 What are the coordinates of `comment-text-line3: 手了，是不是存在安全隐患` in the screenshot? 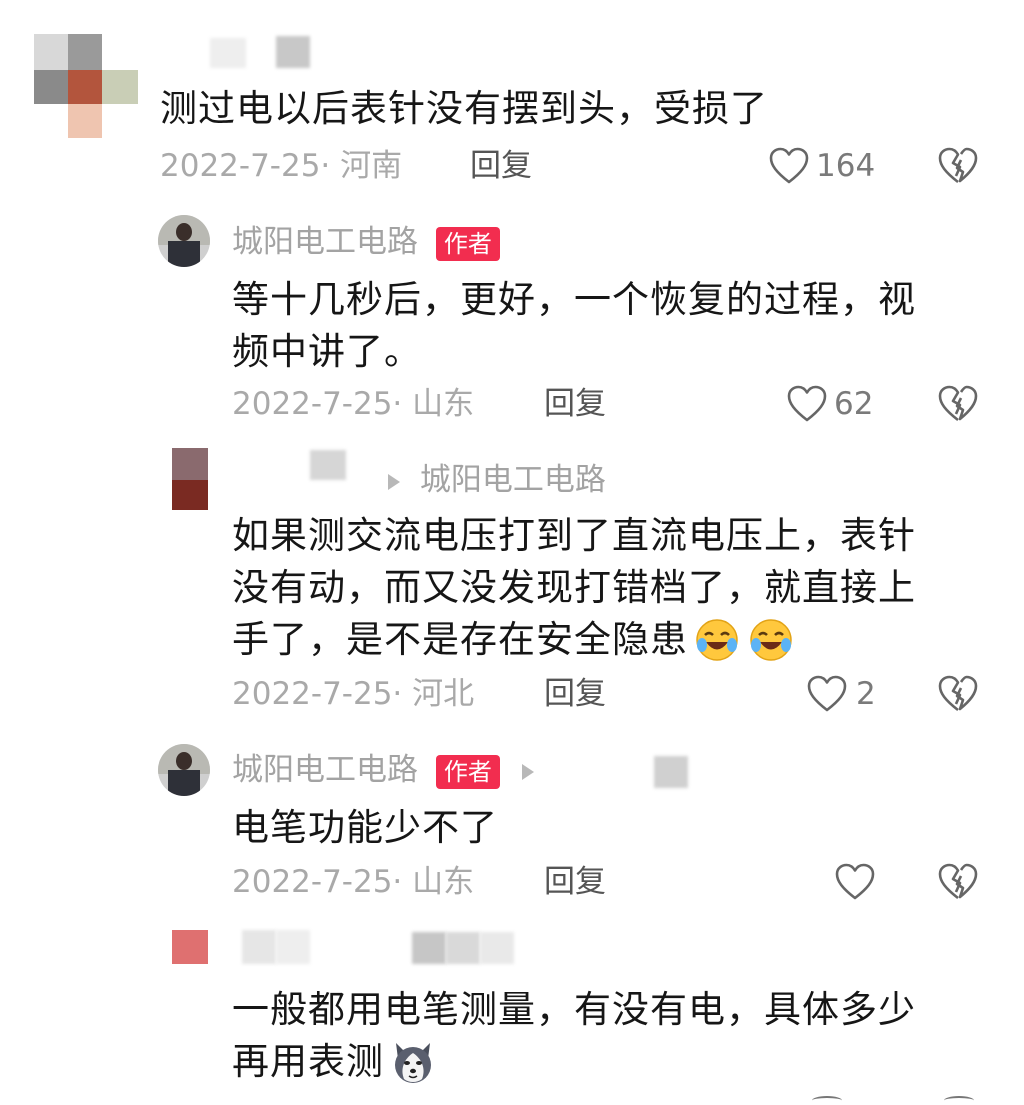 It's located at (513, 640).